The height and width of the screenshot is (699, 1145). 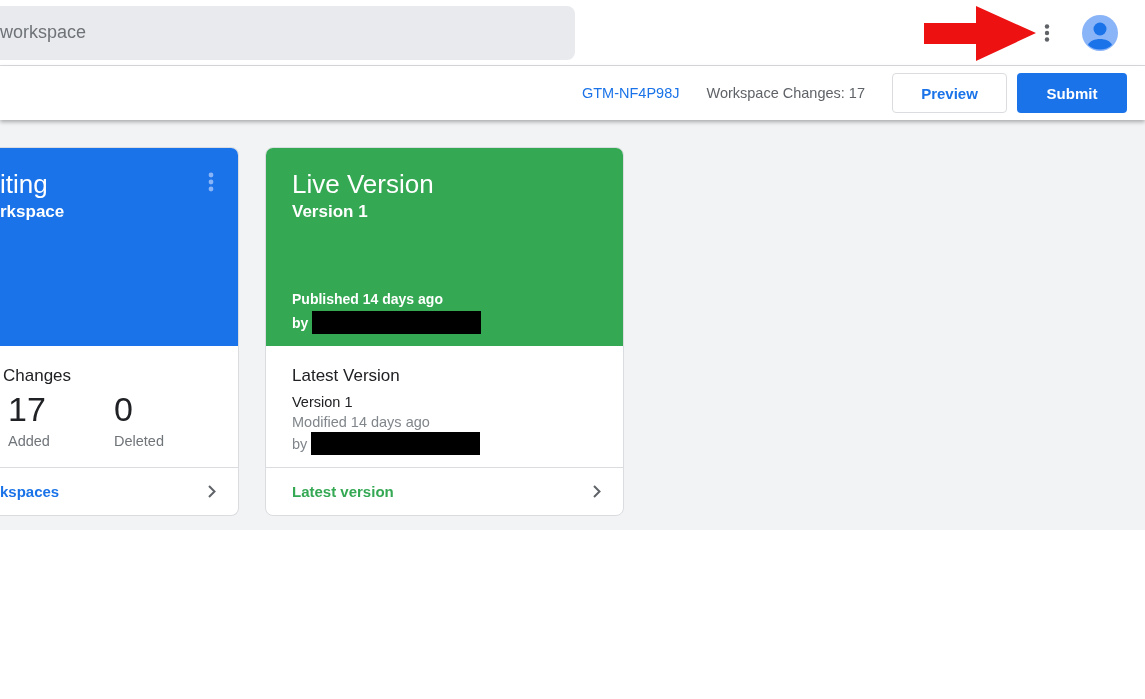 What do you see at coordinates (1072, 93) in the screenshot?
I see `submit-button: Submit` at bounding box center [1072, 93].